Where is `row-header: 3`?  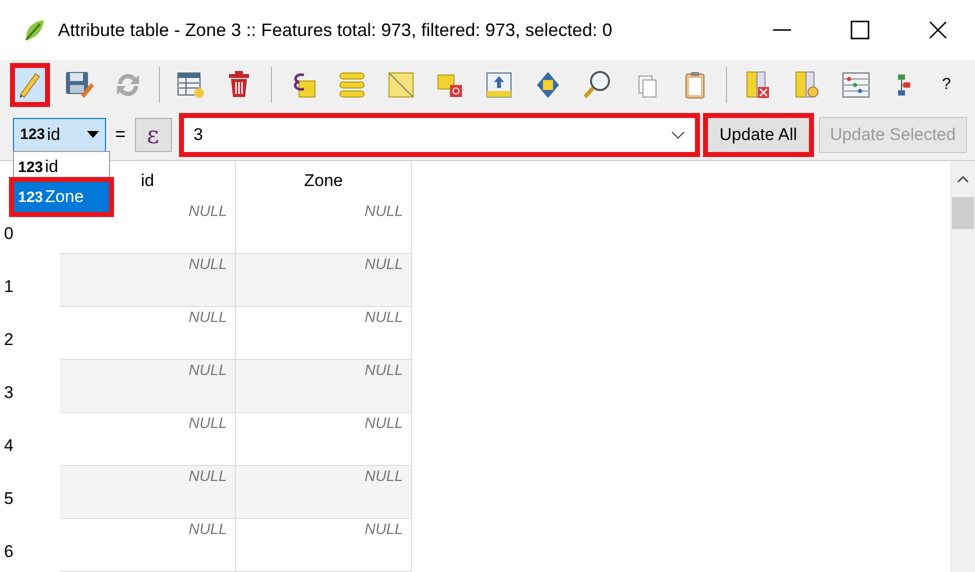
row-header: 3 is located at coordinates (30, 386).